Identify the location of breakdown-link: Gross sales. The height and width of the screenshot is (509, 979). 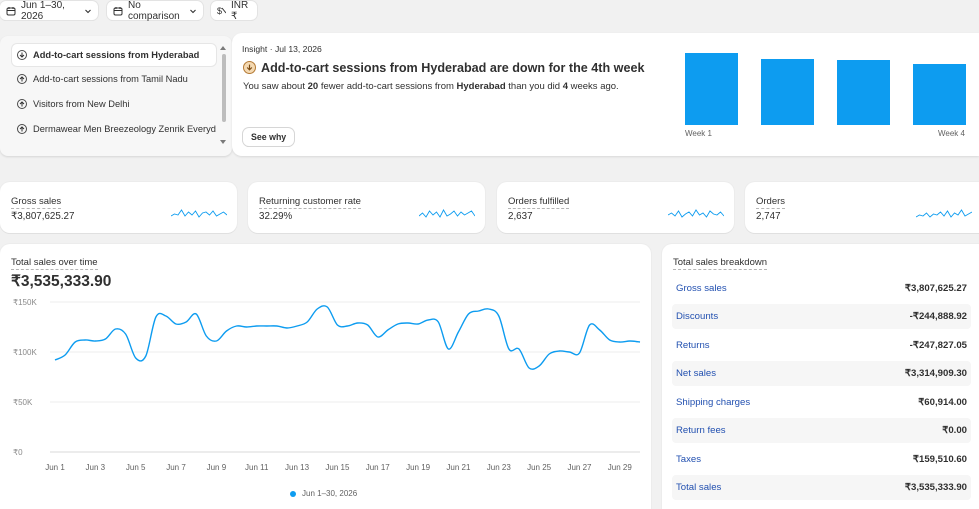
(701, 288).